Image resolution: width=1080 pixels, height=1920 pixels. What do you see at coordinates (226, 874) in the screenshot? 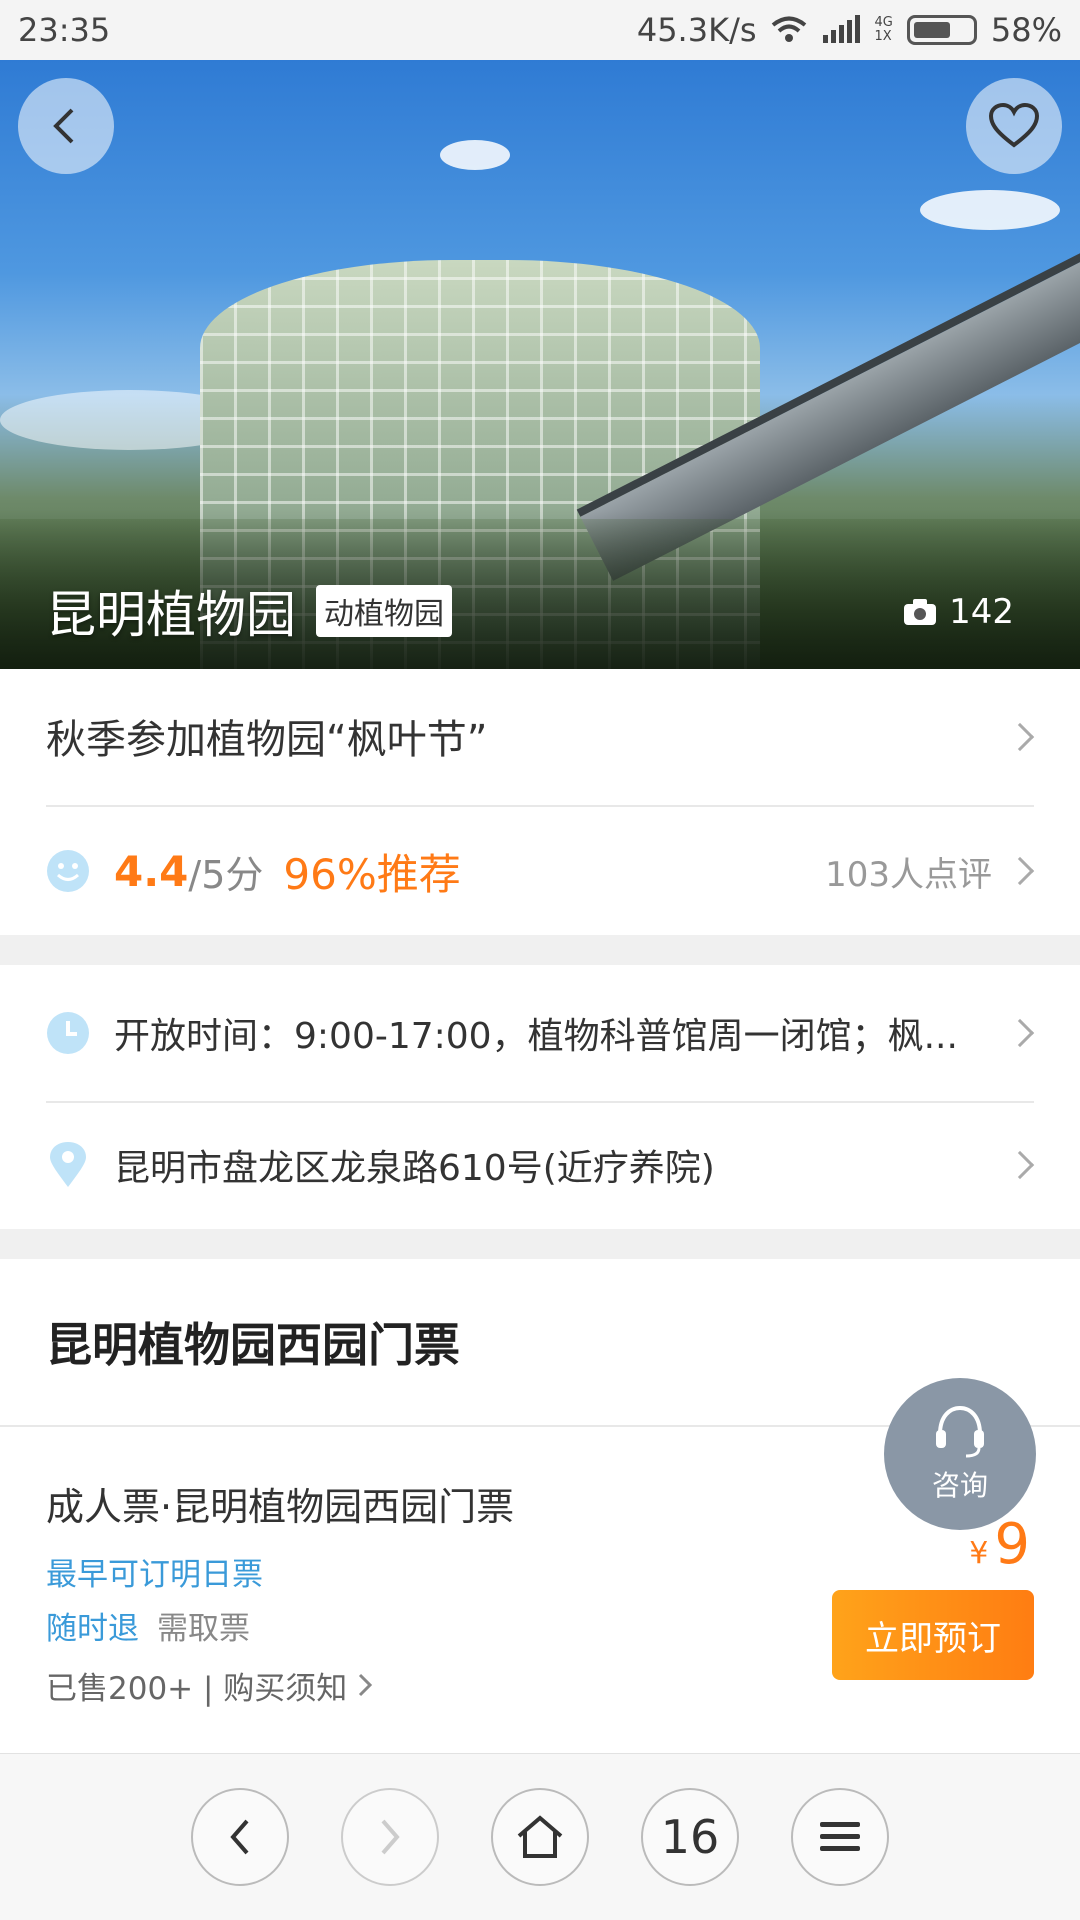
I see `rating-scale: /5分` at bounding box center [226, 874].